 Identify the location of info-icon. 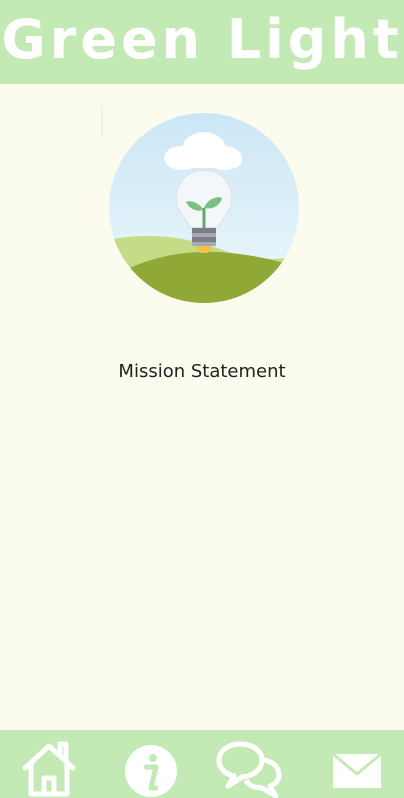
(151, 768).